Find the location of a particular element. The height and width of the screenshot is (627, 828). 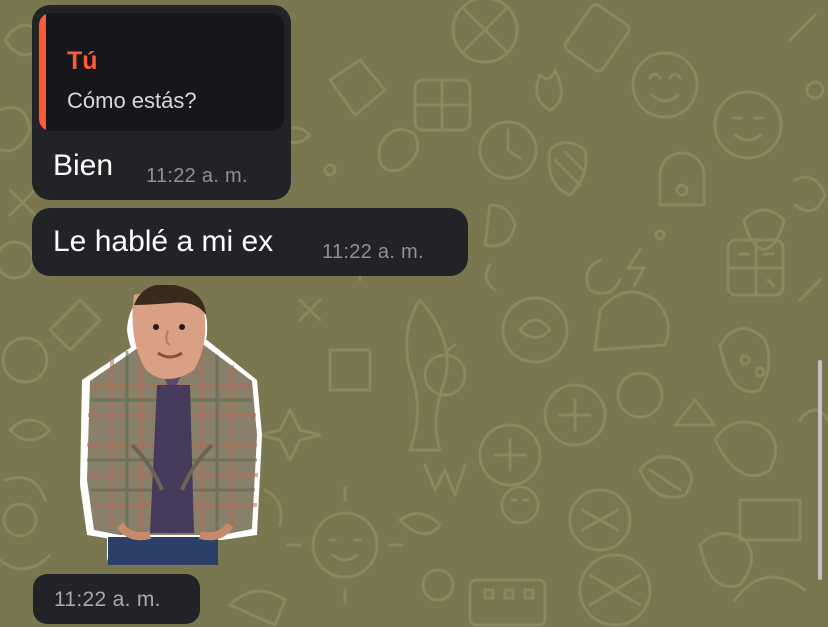

quoted-reply: Tú Cómo estás? is located at coordinates (161, 72).